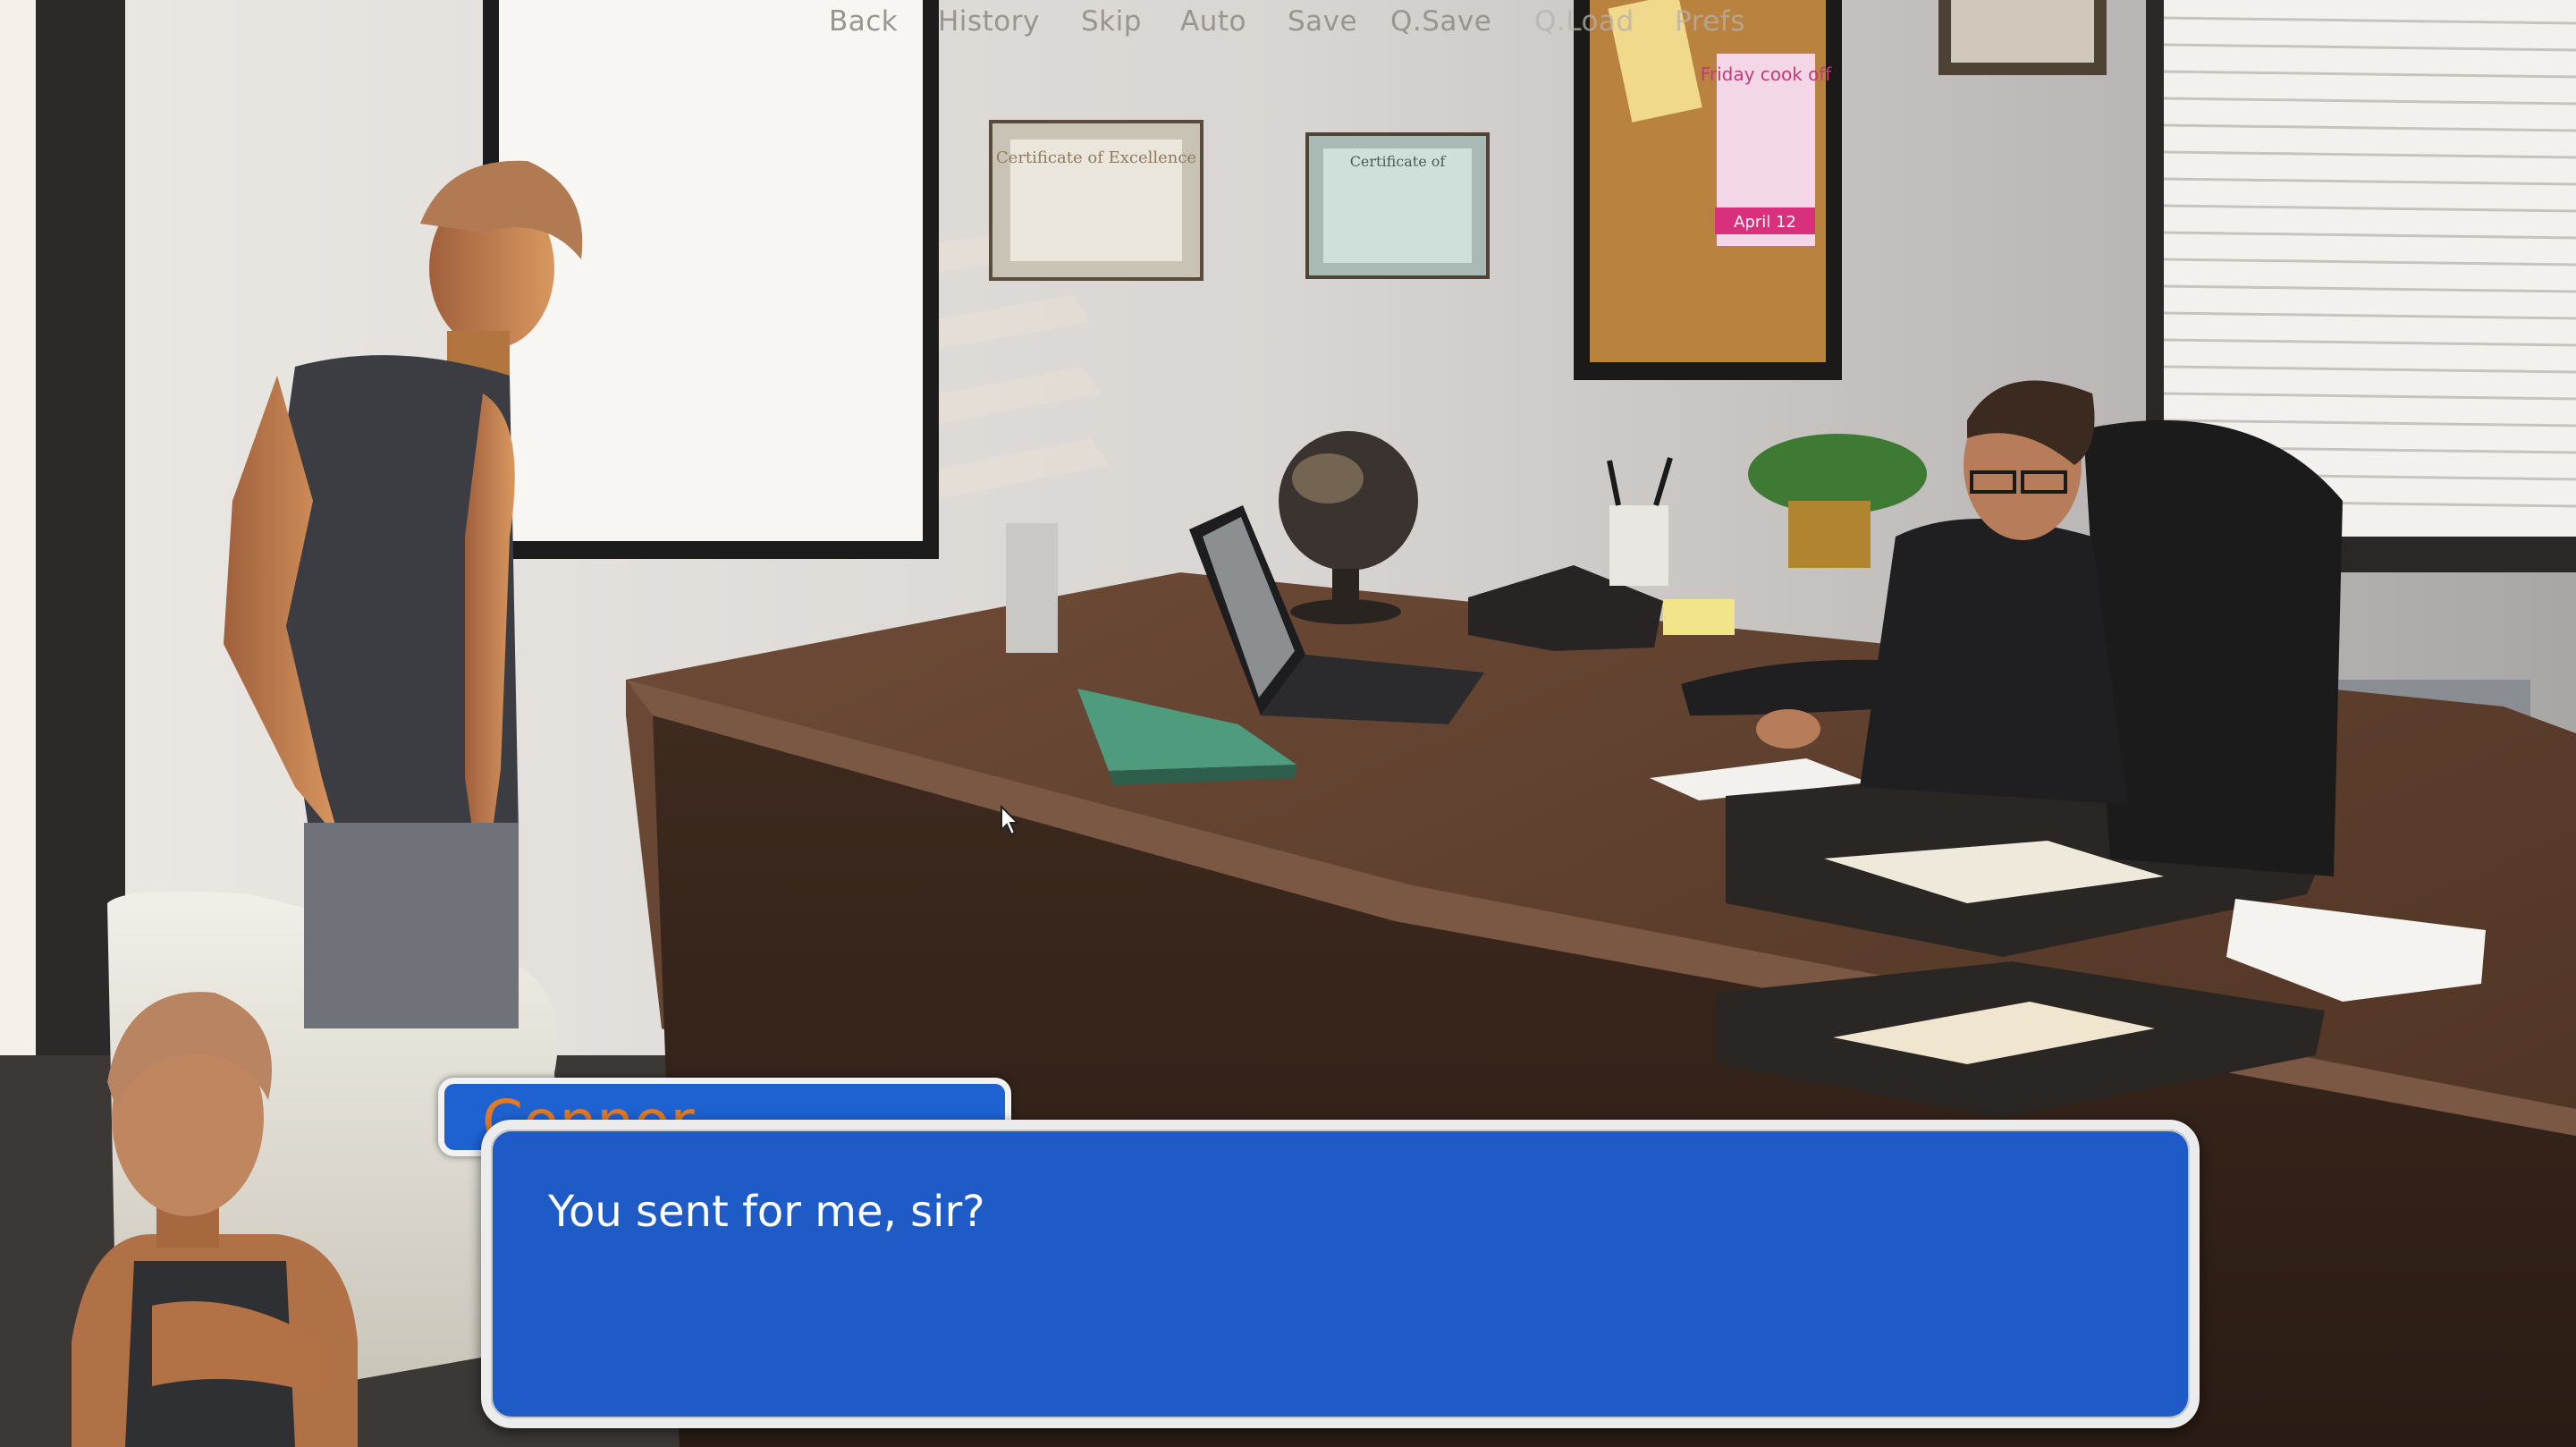 This screenshot has height=1447, width=2576. What do you see at coordinates (1096, 157) in the screenshot?
I see `certificate-left-text: Certificate of Excellence` at bounding box center [1096, 157].